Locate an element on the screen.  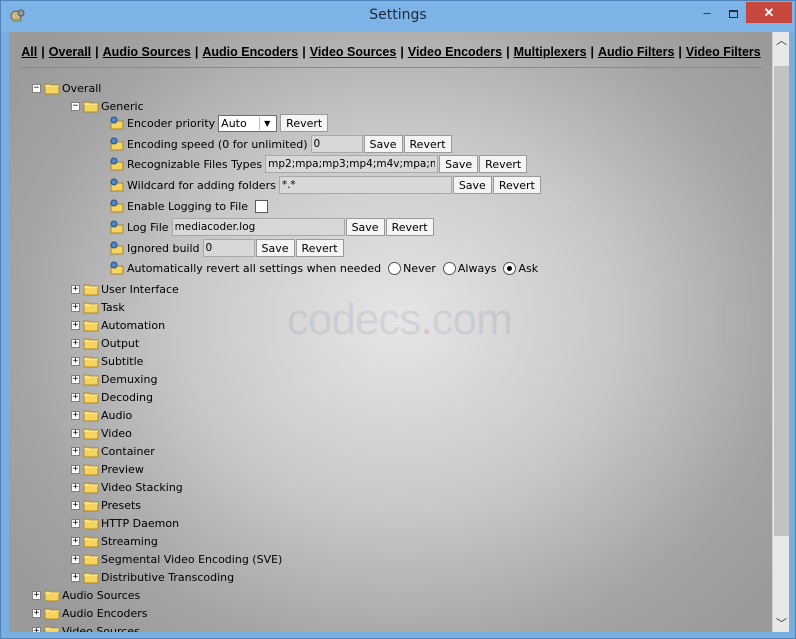
nav-audio-encoders: Audio Encoders is located at coordinates (250, 52).